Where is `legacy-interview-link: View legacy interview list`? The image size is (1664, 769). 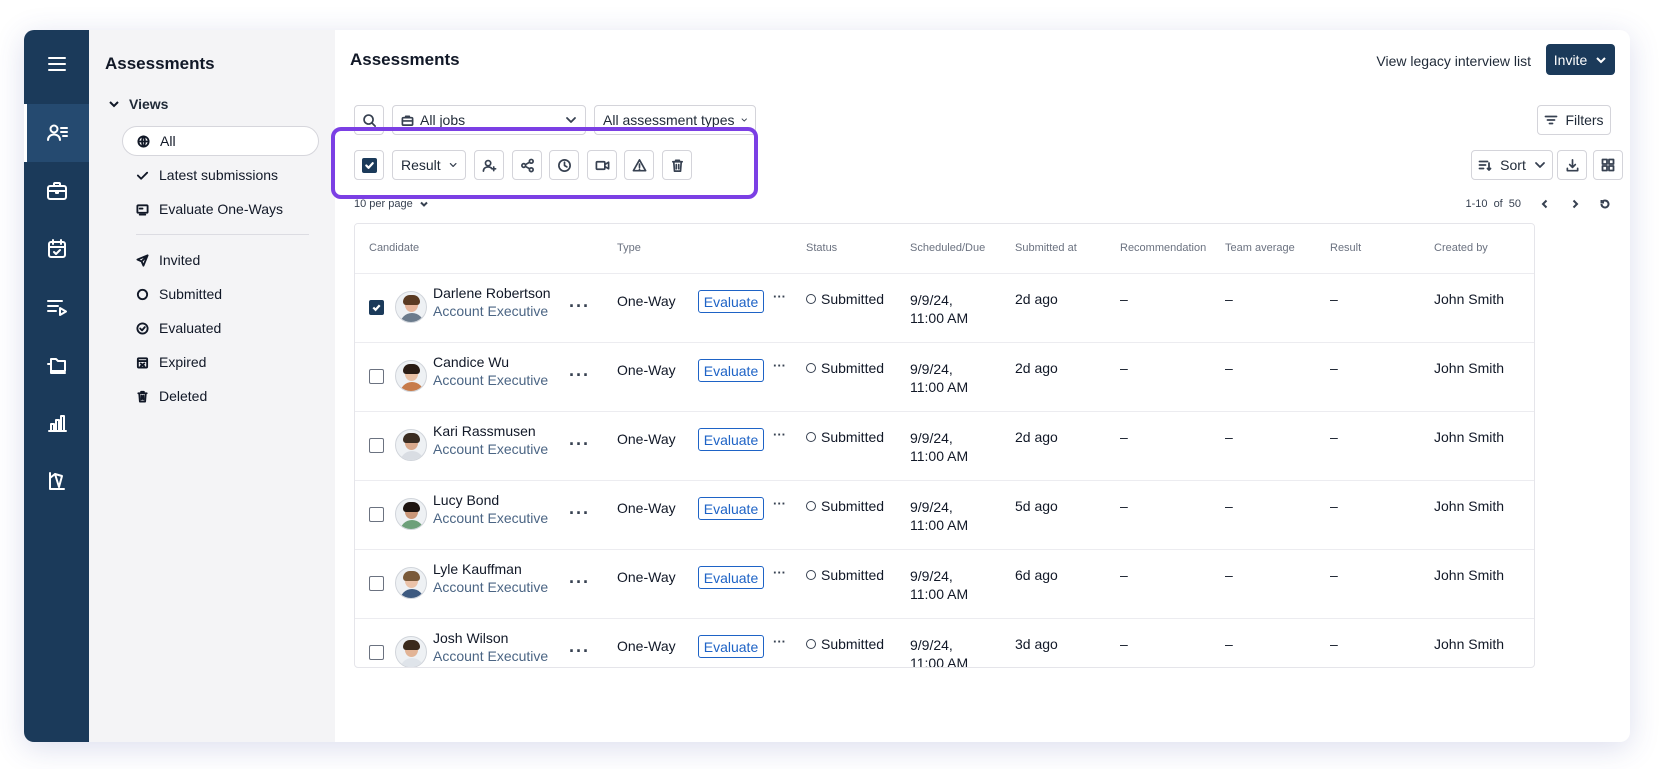 legacy-interview-link: View legacy interview list is located at coordinates (1453, 61).